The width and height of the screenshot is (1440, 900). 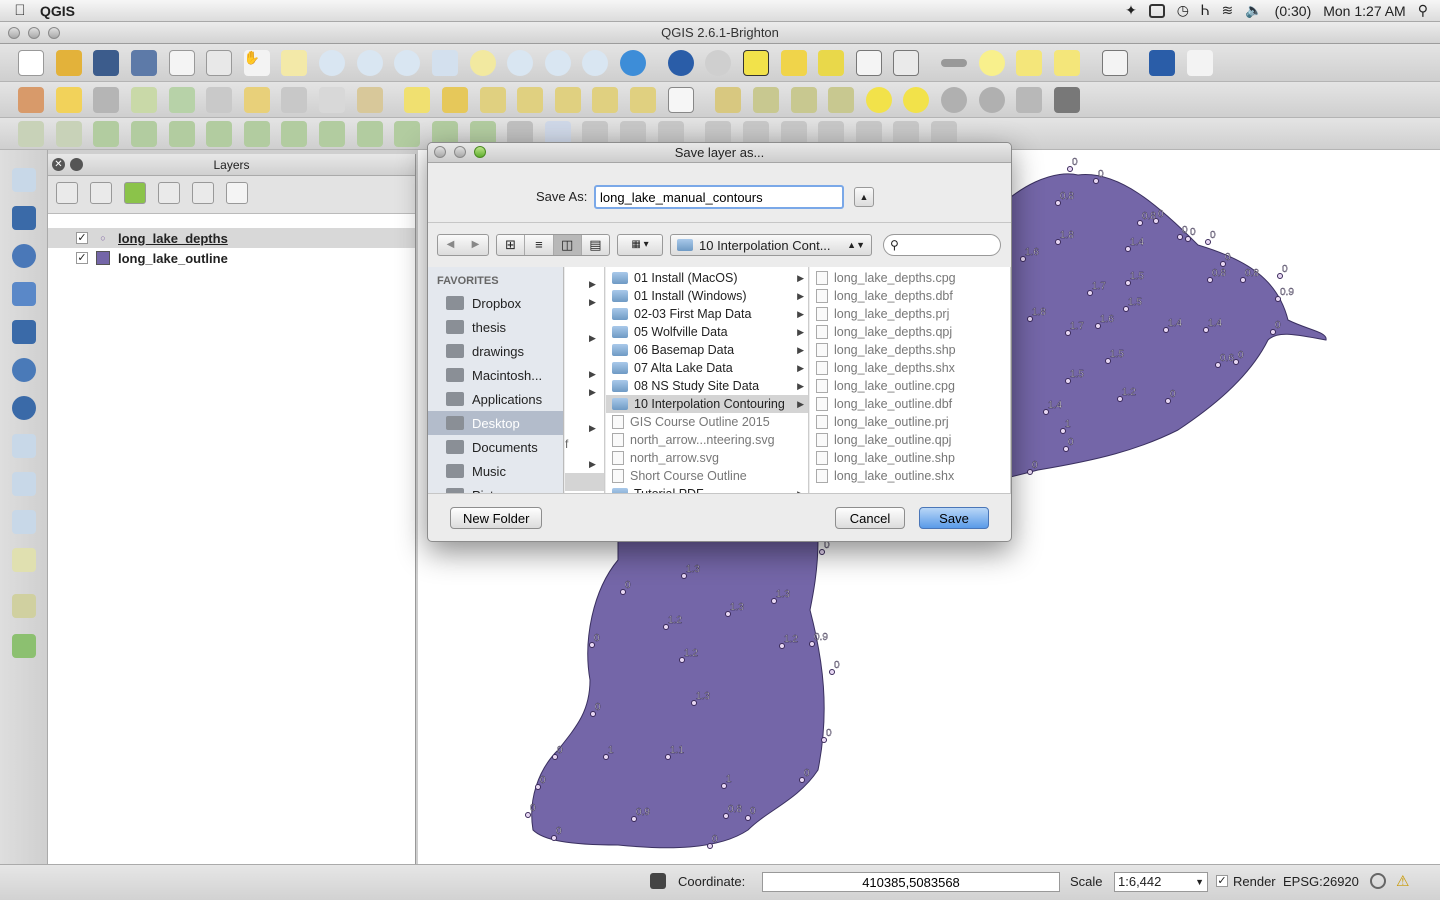 I want to click on deselect-icon, so click(x=793, y=63).